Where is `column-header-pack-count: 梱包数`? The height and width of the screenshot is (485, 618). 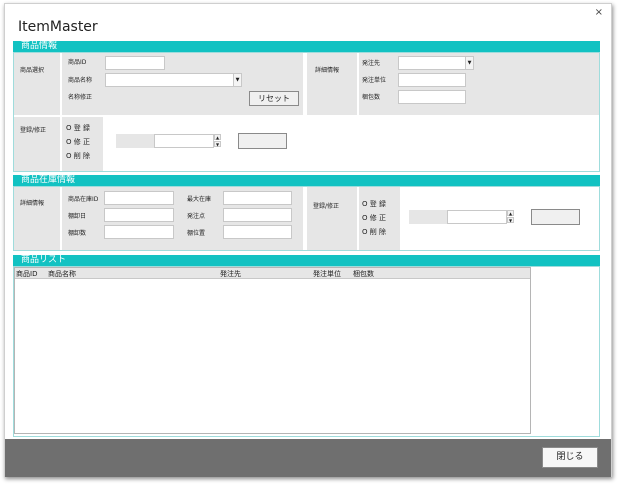
column-header-pack-count: 梱包数 is located at coordinates (363, 274).